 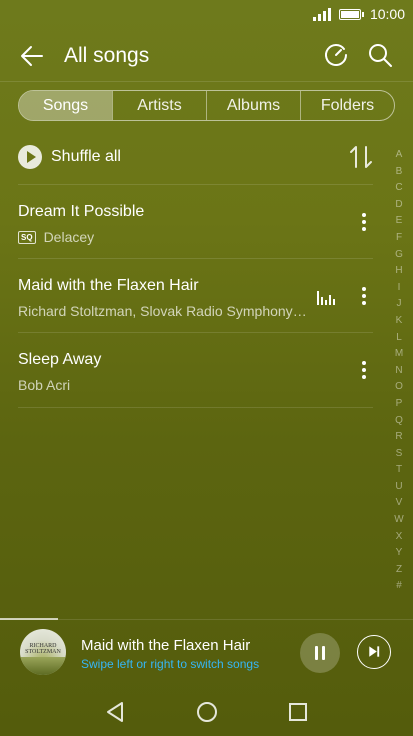 What do you see at coordinates (69, 237) in the screenshot?
I see `song-artist-name: Delacey` at bounding box center [69, 237].